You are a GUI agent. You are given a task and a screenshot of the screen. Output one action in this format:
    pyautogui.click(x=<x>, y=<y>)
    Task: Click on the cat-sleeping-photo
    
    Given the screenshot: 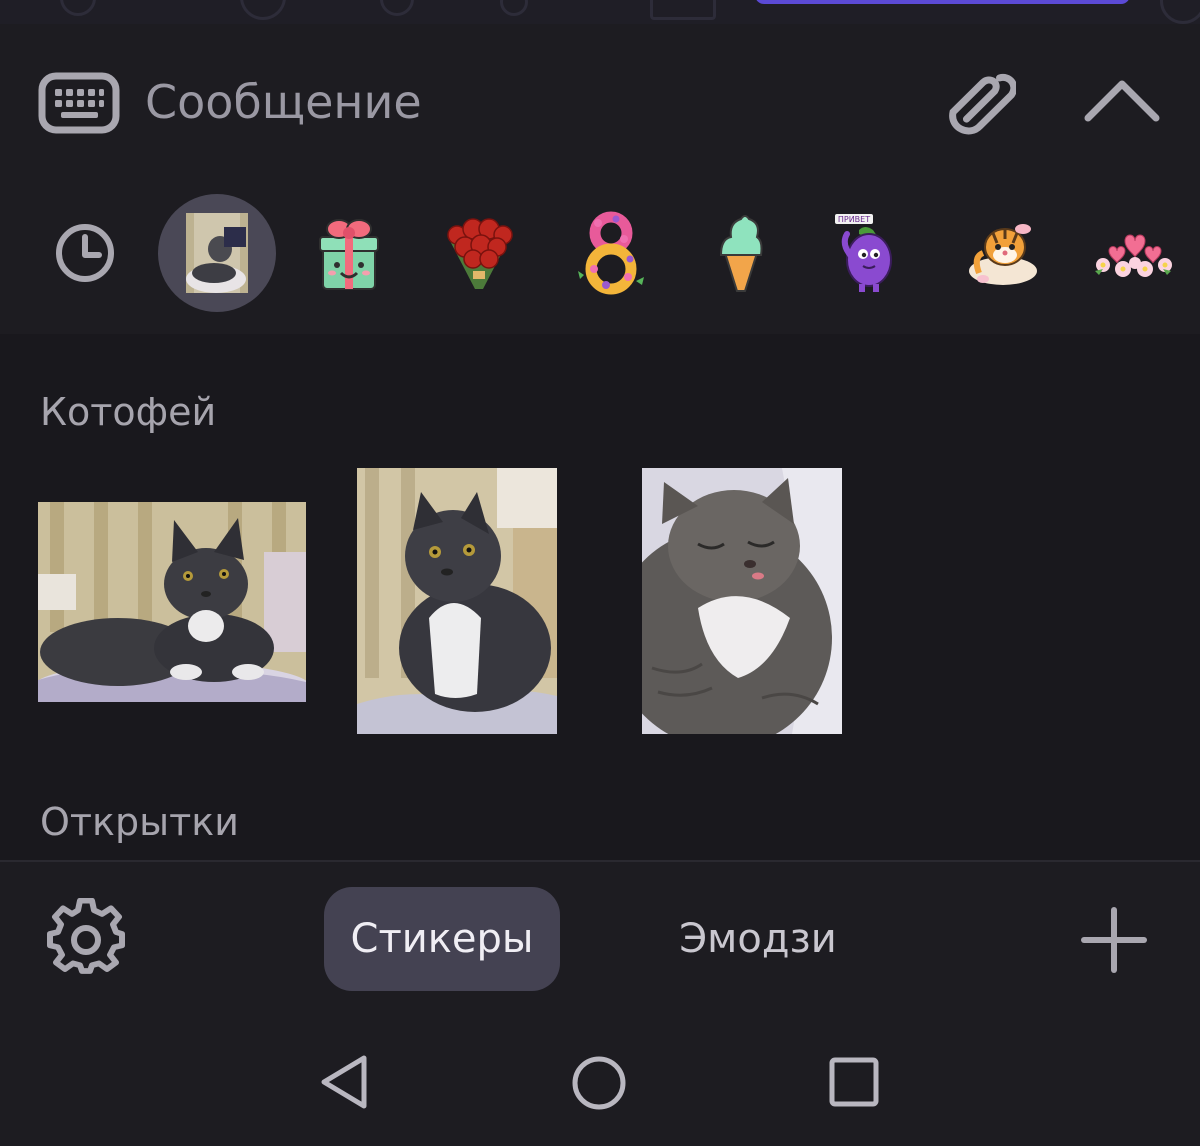 What is the action you would take?
    pyautogui.click(x=742, y=601)
    